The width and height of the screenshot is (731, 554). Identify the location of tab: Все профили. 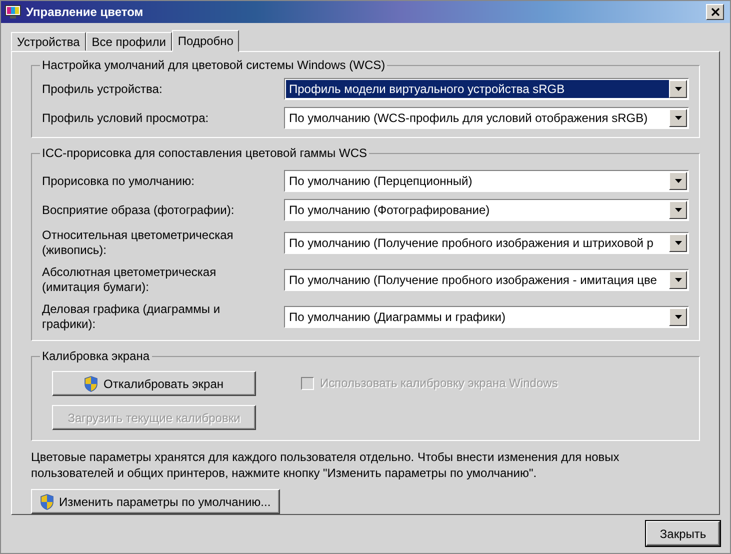
(129, 41).